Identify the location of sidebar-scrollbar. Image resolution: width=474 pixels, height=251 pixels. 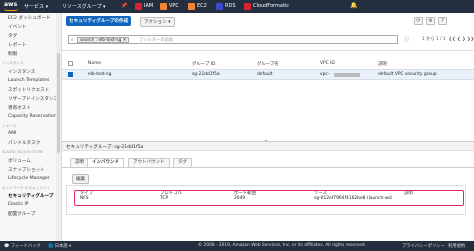
(58, 127).